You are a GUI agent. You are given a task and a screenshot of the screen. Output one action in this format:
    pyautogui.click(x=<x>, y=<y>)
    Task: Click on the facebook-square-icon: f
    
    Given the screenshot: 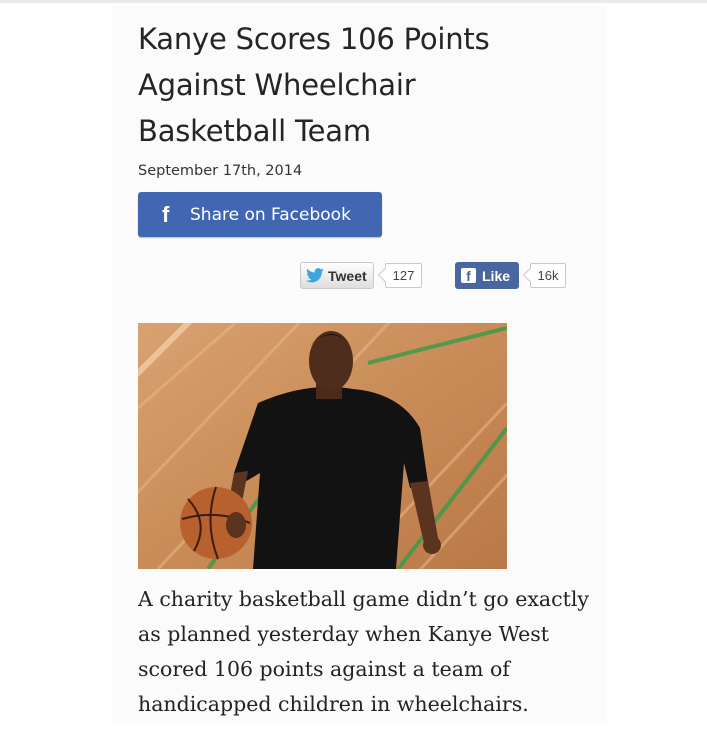 What is the action you would take?
    pyautogui.click(x=468, y=275)
    